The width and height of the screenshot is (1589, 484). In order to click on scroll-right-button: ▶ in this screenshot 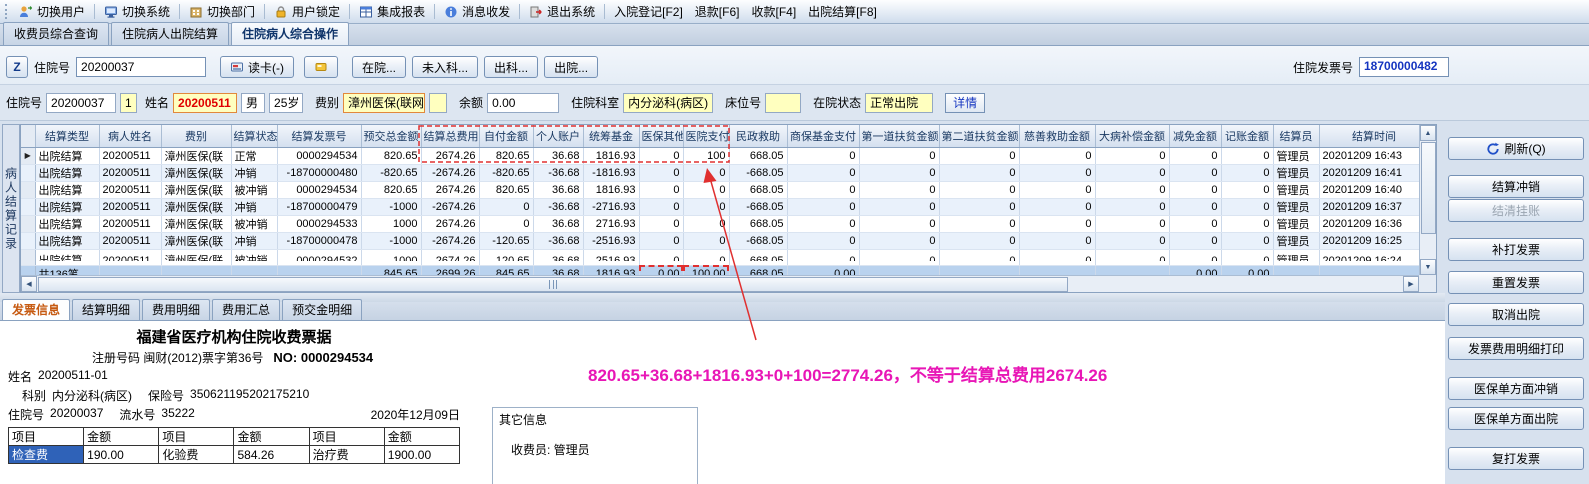, I will do `click(1411, 284)`.